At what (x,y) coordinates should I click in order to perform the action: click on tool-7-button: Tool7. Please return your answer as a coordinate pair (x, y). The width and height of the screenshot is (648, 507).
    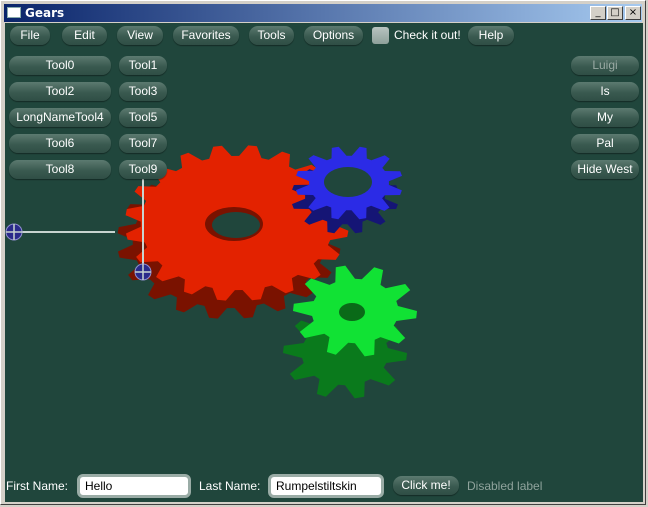
    Looking at the image, I should click on (143, 143).